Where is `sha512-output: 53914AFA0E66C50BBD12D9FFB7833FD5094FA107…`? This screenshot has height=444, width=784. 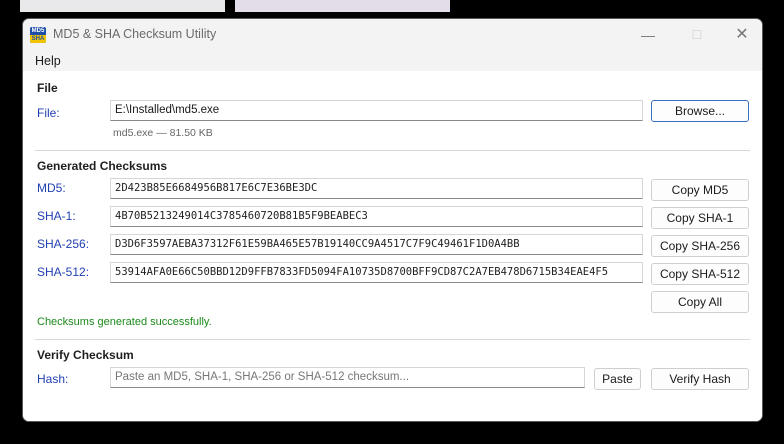
sha512-output: 53914AFA0E66C50BBD12D9FFB7833FD5094FA107… is located at coordinates (376, 272).